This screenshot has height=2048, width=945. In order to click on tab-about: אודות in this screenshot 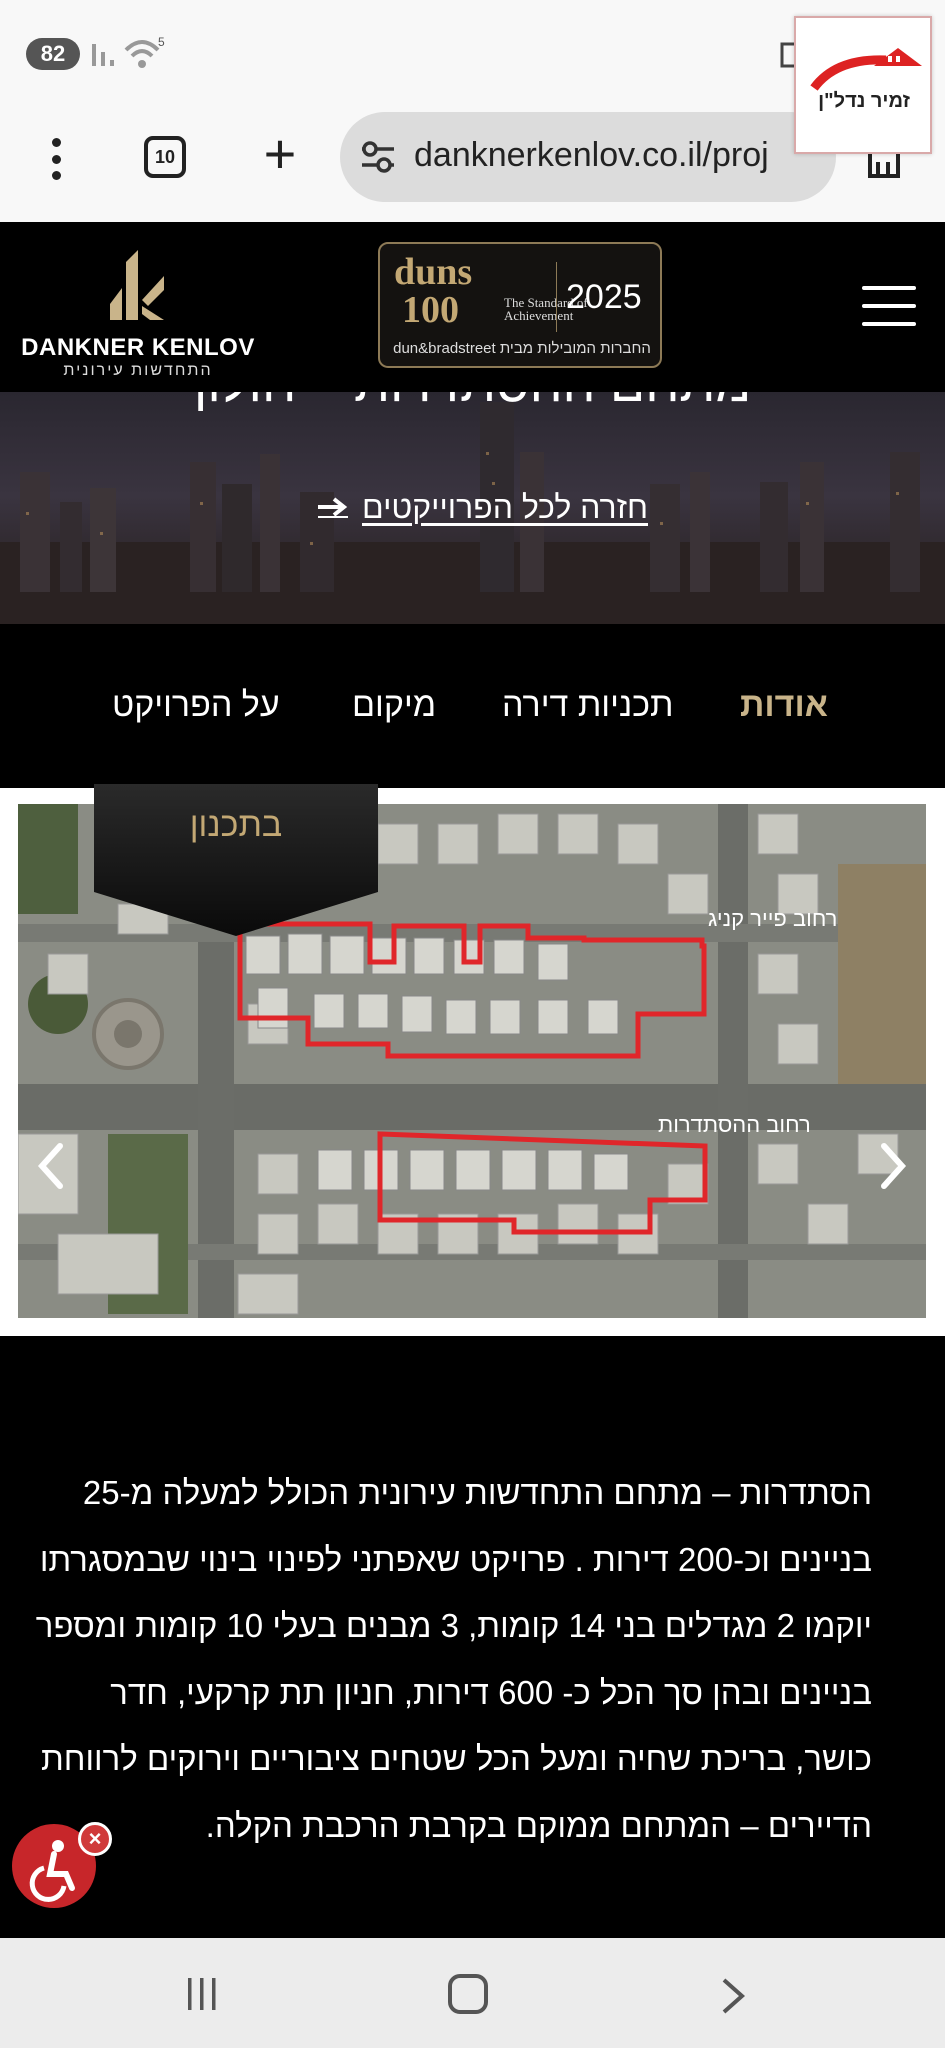, I will do `click(784, 705)`.